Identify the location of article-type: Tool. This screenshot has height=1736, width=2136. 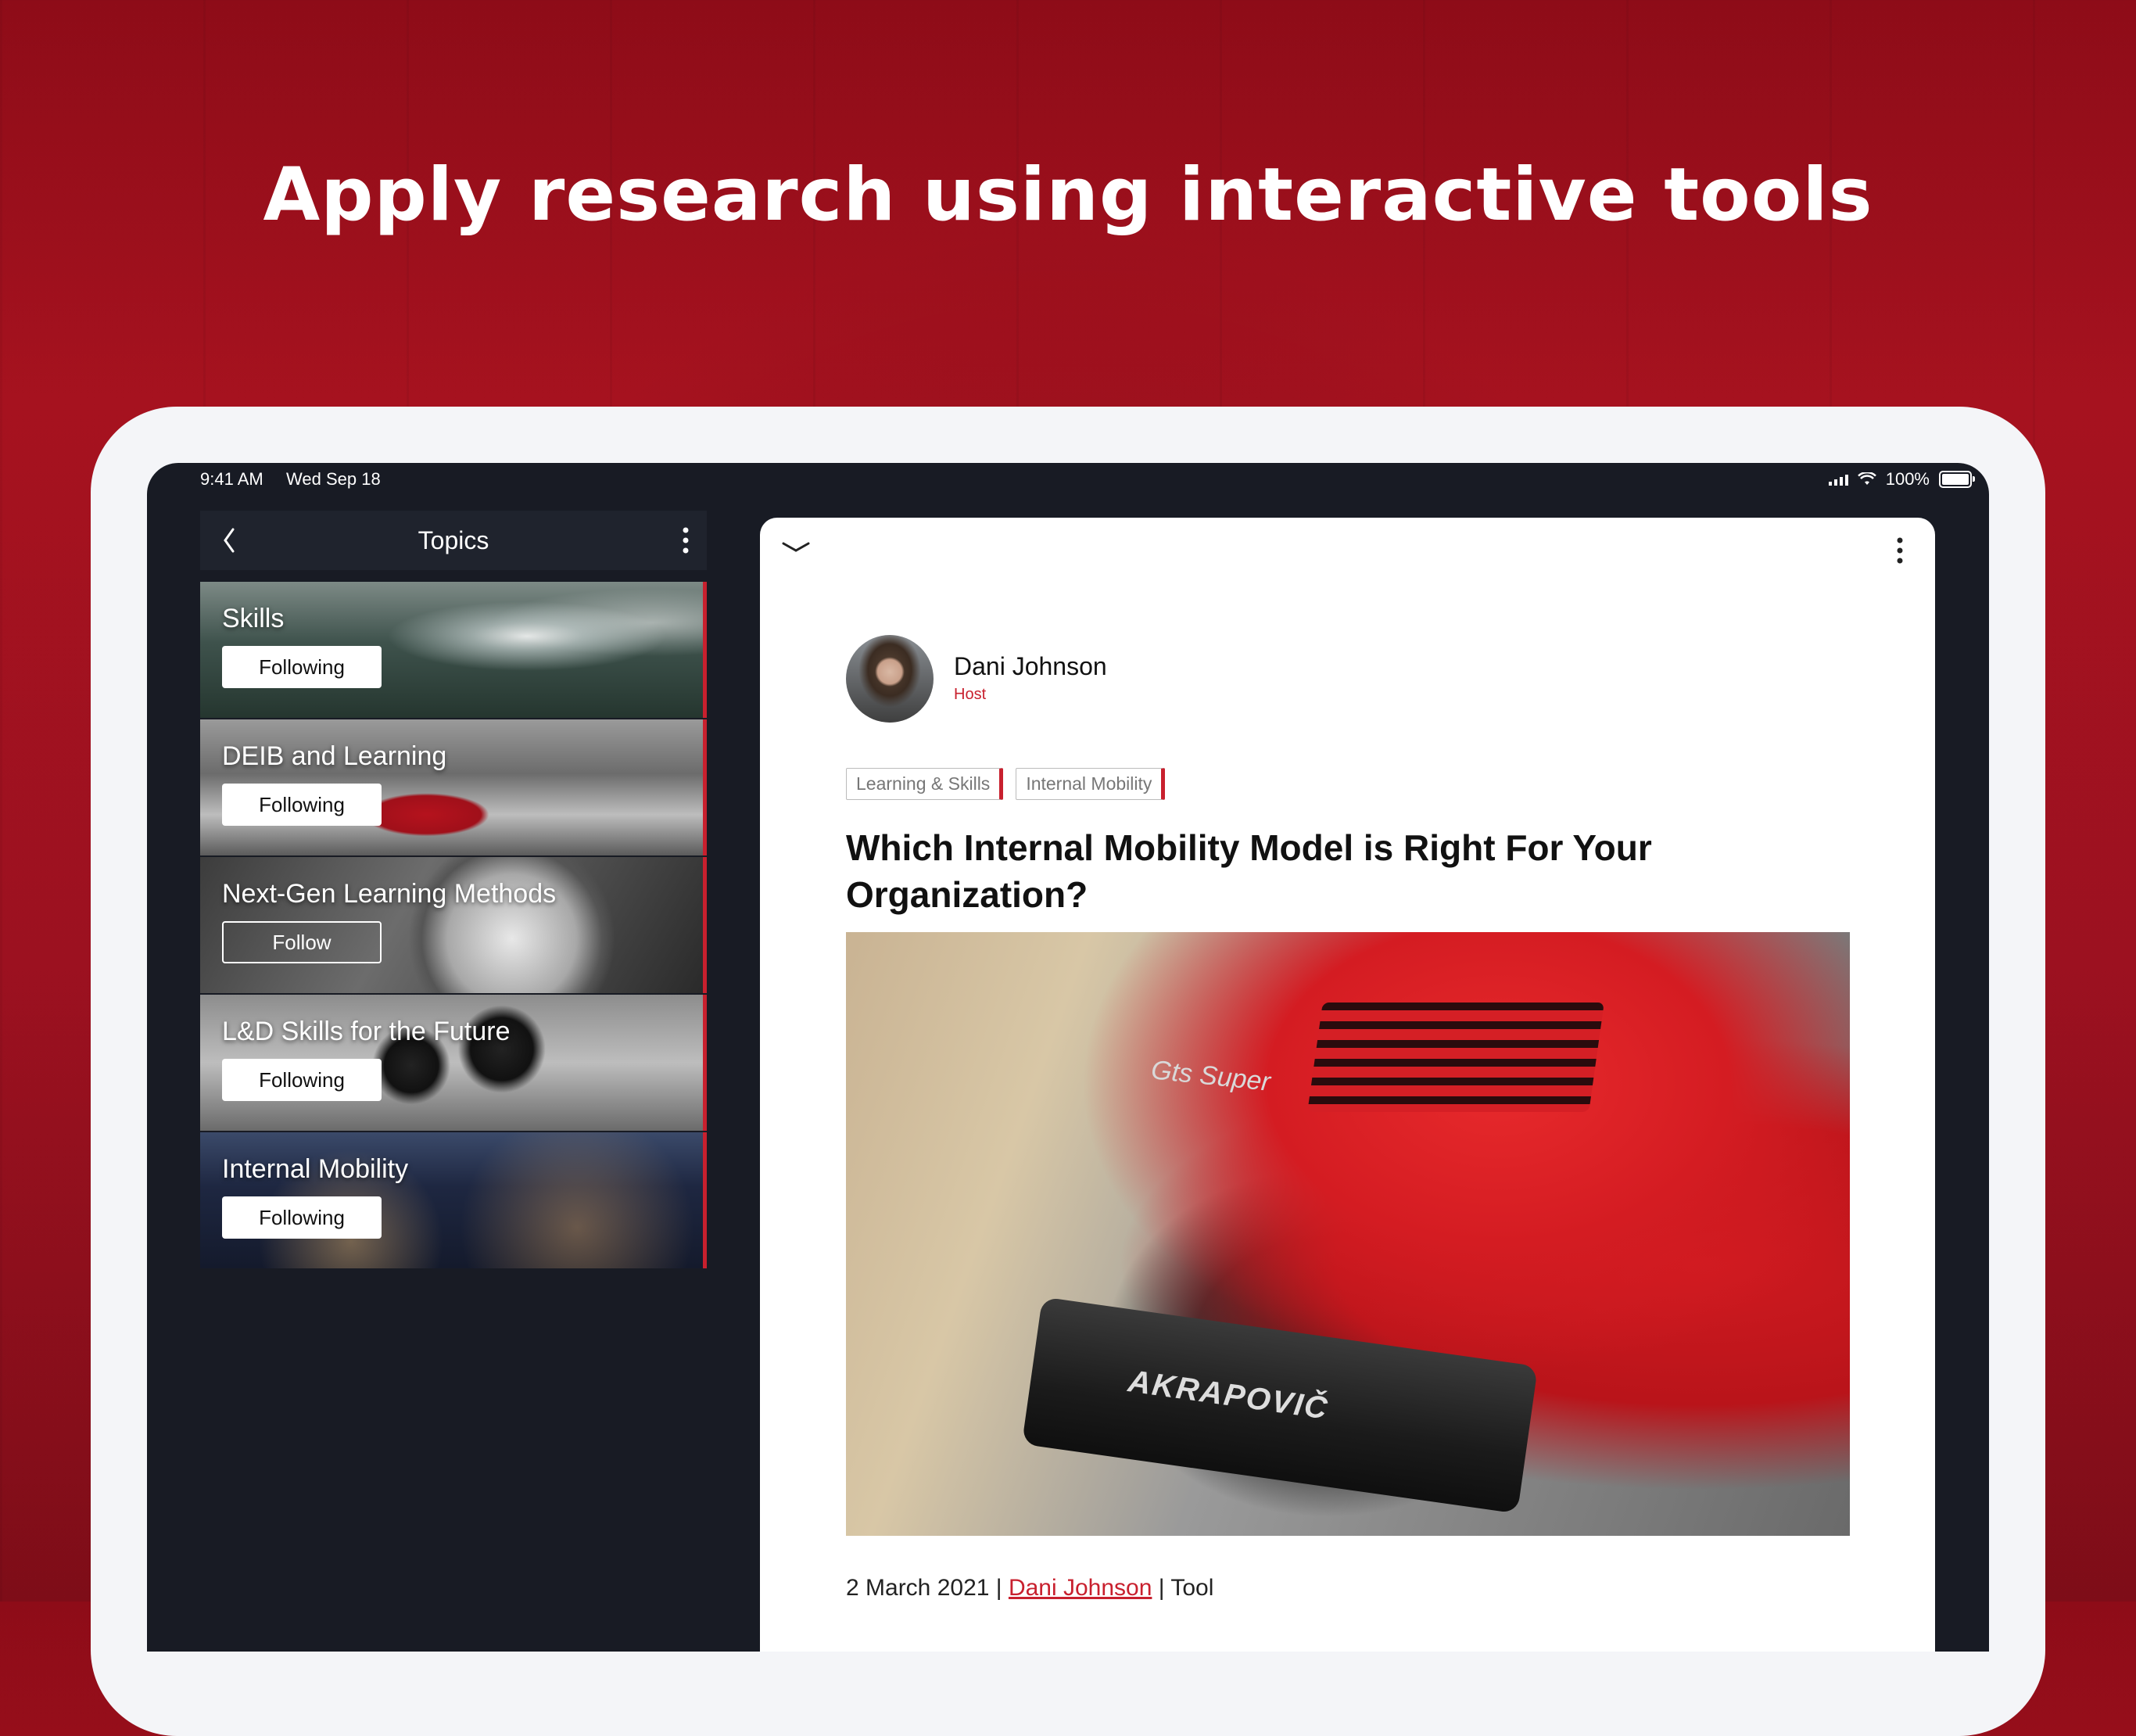
(1192, 1588).